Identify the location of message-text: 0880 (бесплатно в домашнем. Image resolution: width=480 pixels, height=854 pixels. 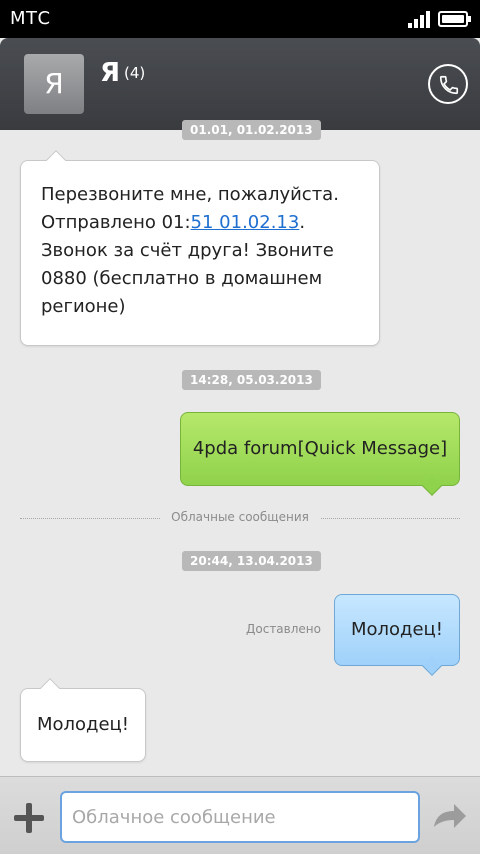
(182, 278).